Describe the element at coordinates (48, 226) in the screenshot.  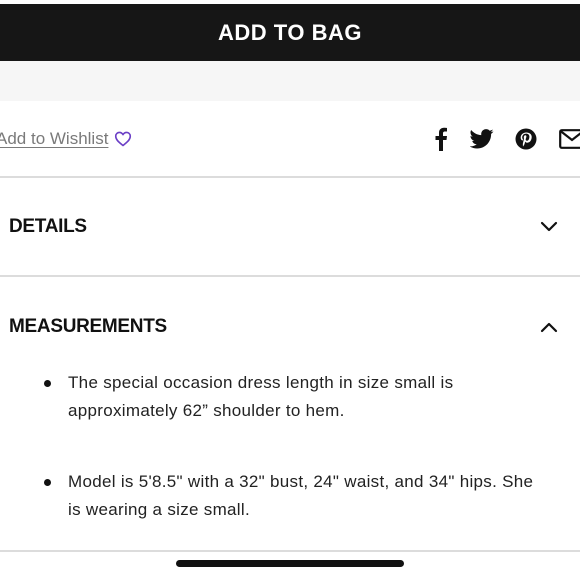
I see `details-title: DETAILS` at that location.